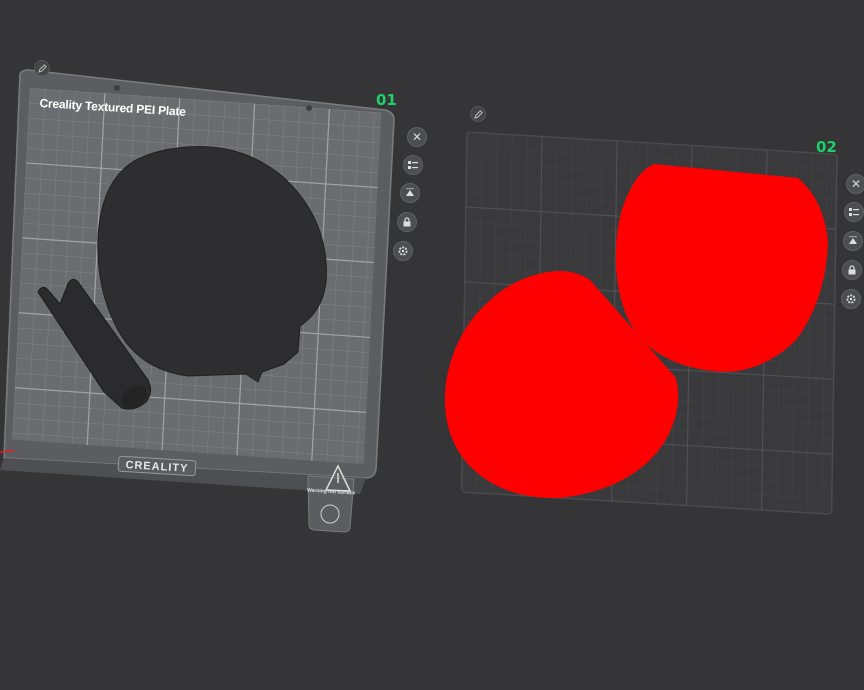 The height and width of the screenshot is (690, 864). I want to click on plate-01-settings-button, so click(403, 251).